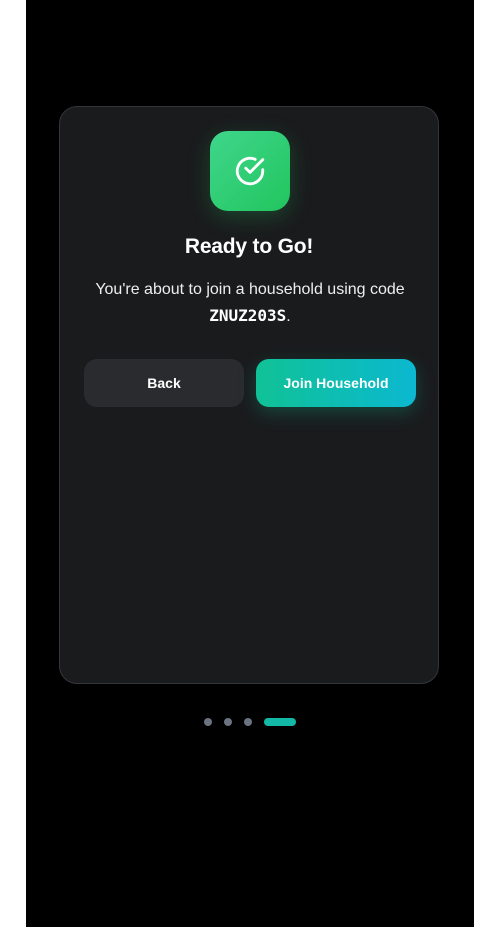 The image size is (499, 927). I want to click on check-circle-icon, so click(250, 171).